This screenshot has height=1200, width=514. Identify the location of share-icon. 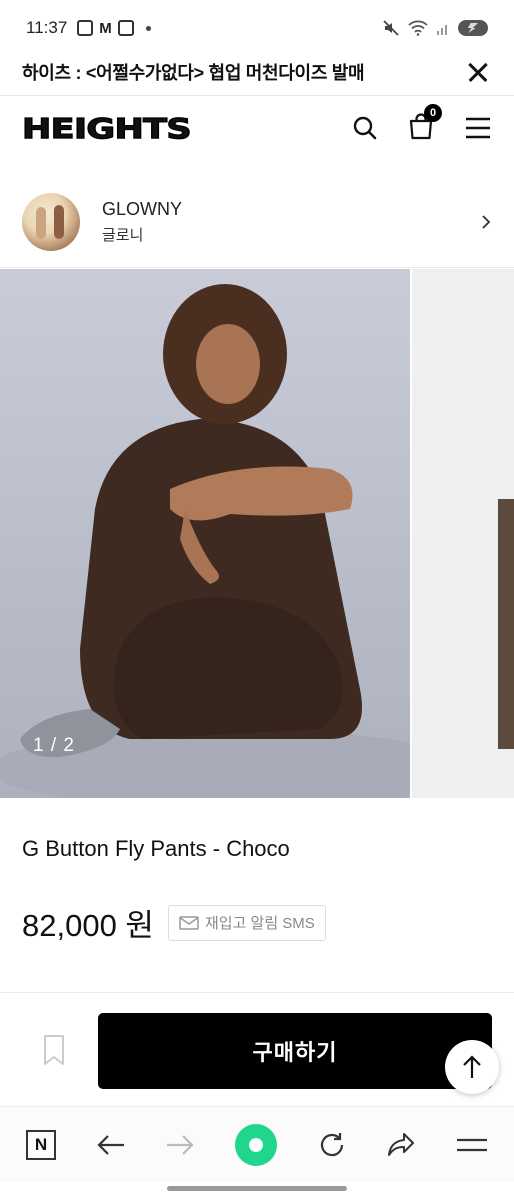
(401, 1145).